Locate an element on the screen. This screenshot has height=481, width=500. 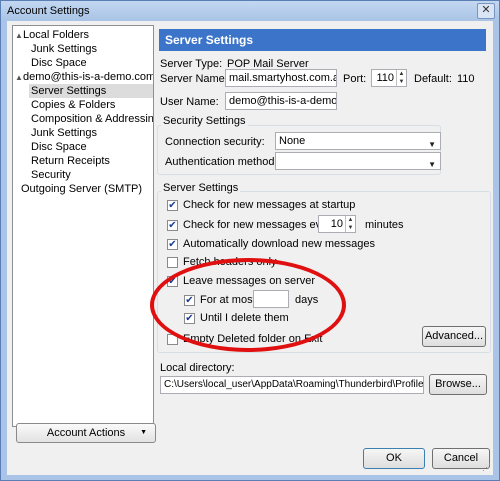
ok-button: OK is located at coordinates (394, 458).